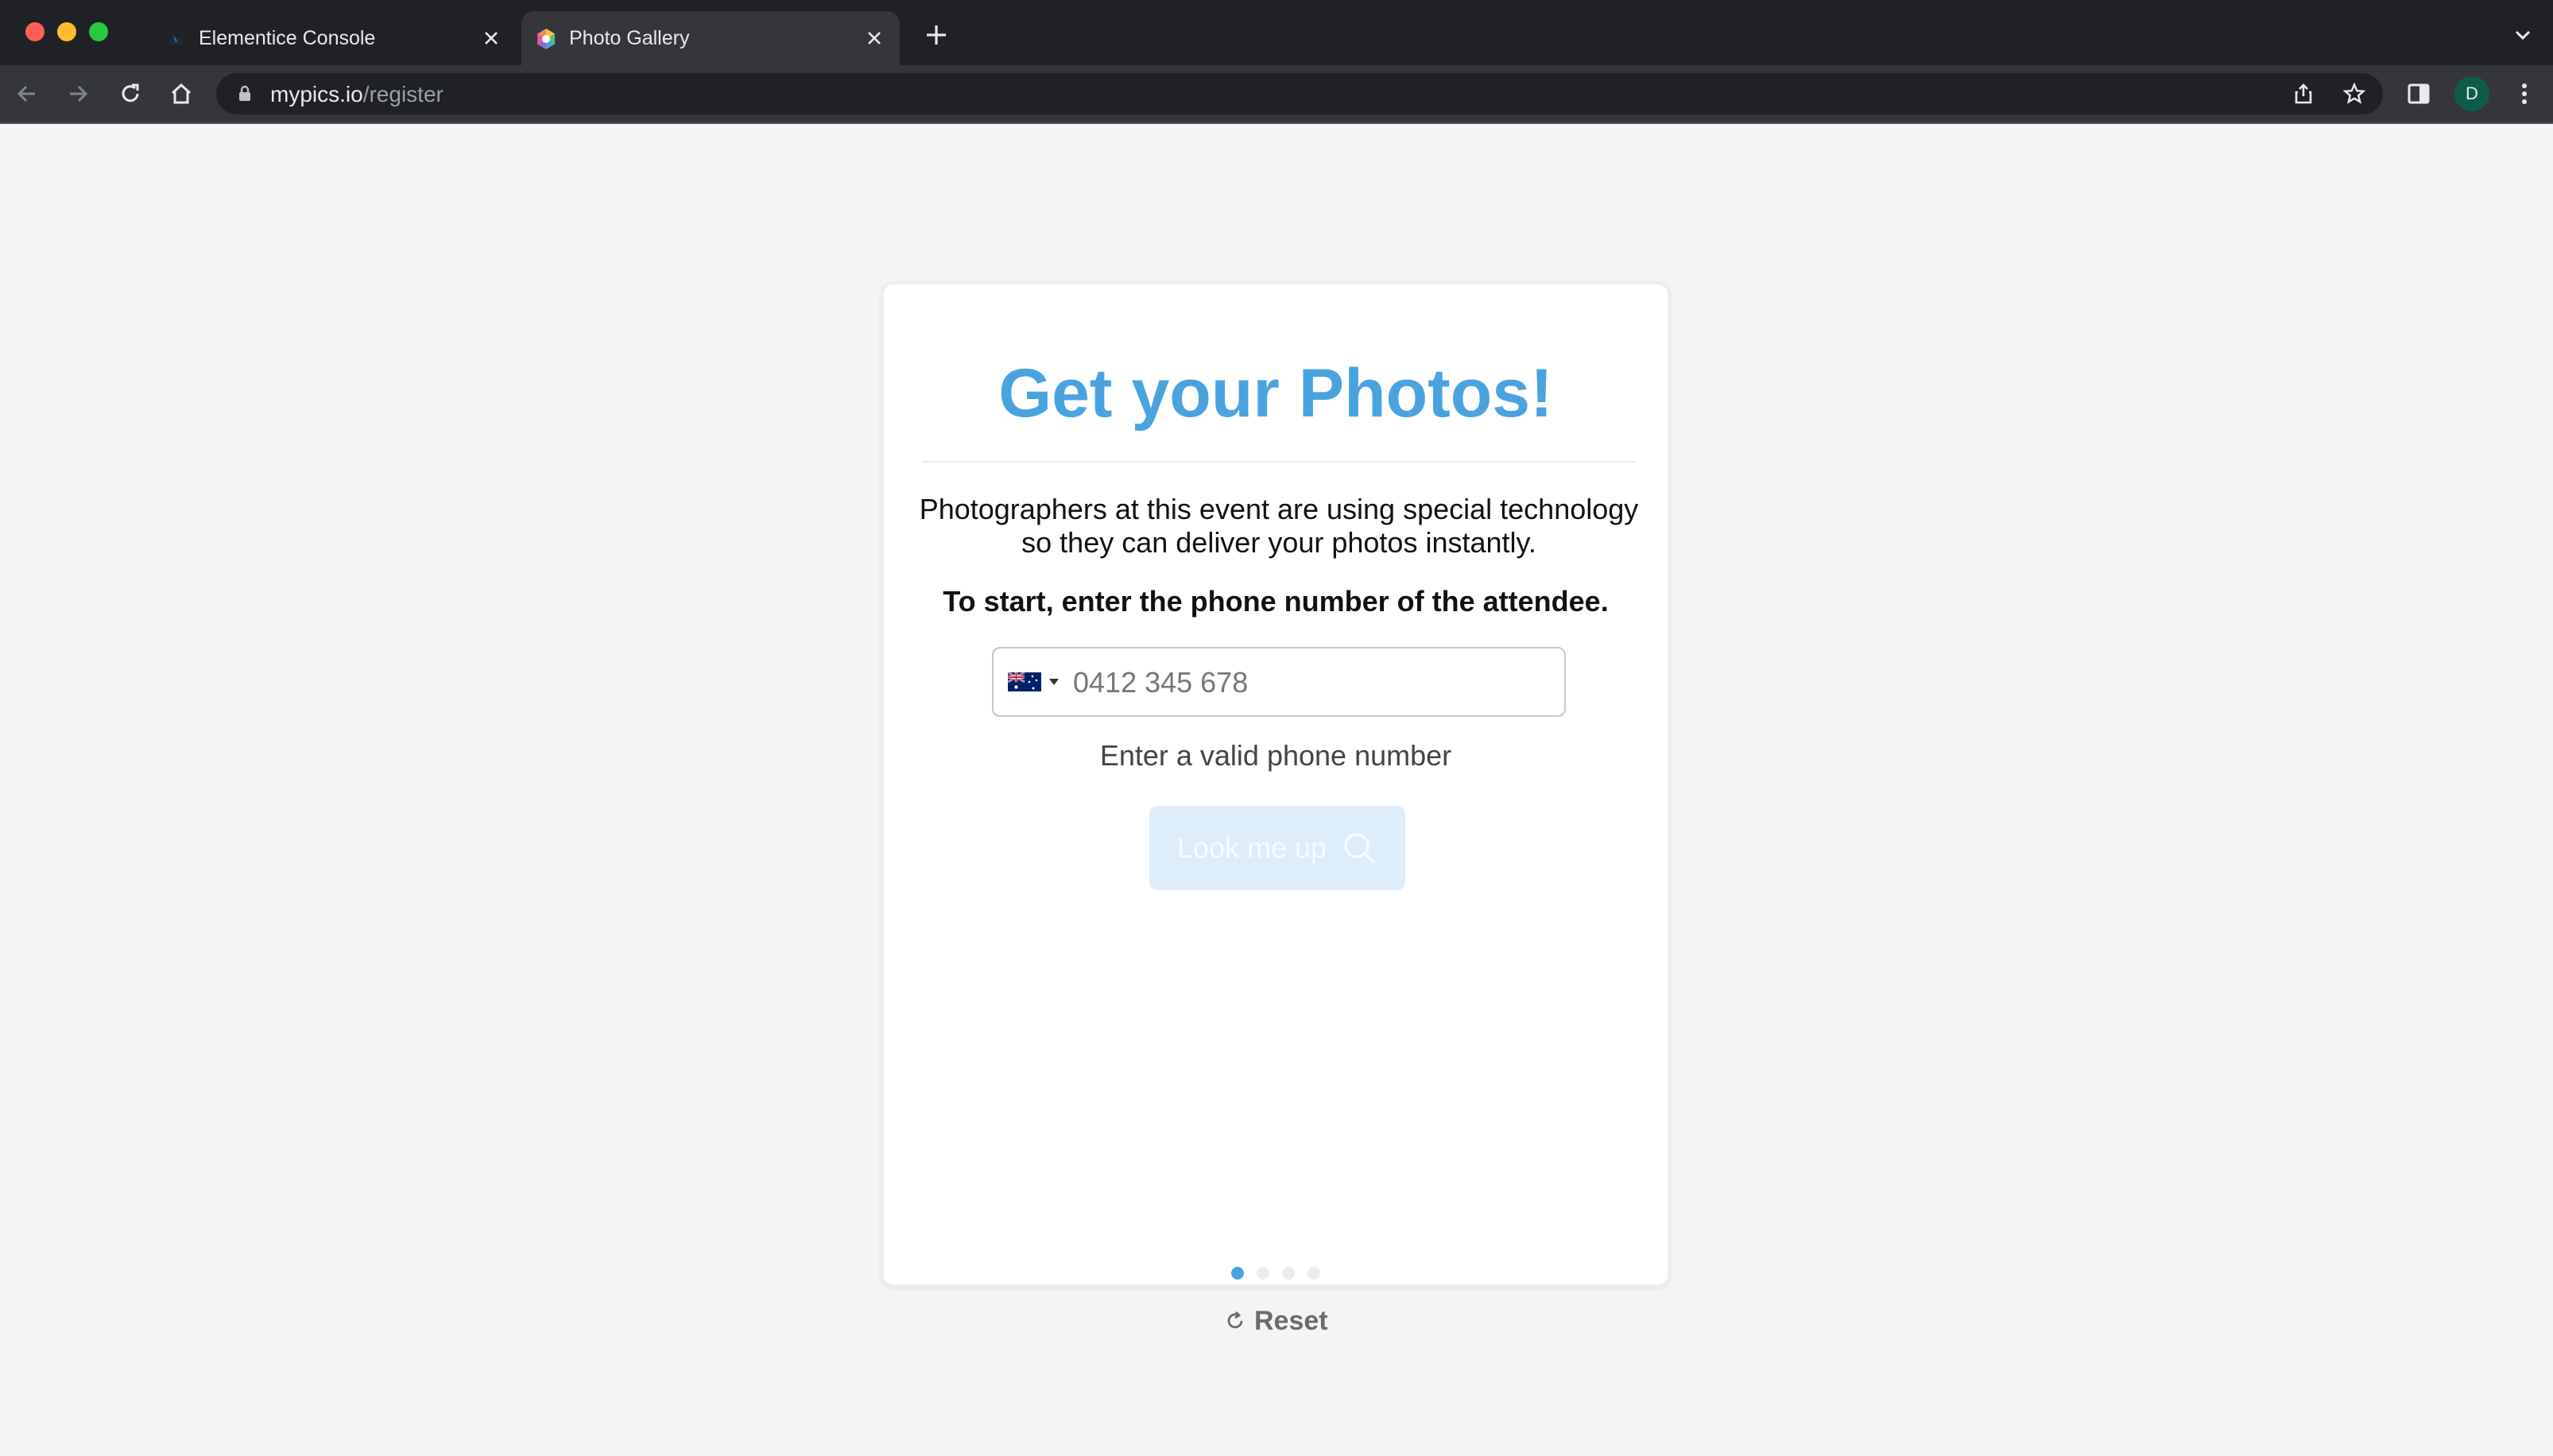 The image size is (2553, 1456). What do you see at coordinates (98, 31) in the screenshot?
I see `window-zoom-button` at bounding box center [98, 31].